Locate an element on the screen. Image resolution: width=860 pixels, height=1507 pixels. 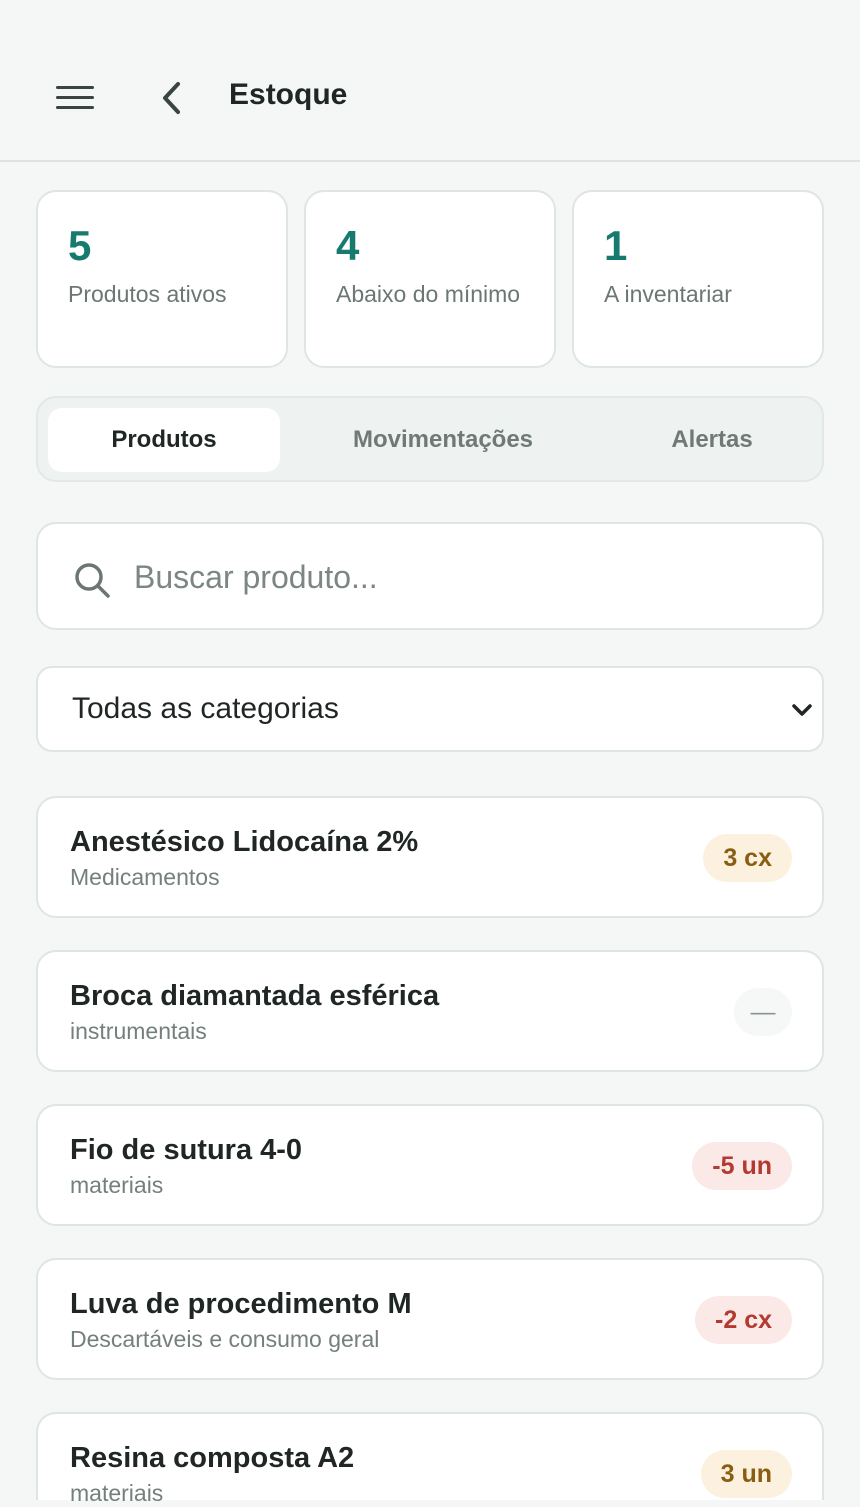
product-name: Anestésico Lidocaína 2% is located at coordinates (244, 842).